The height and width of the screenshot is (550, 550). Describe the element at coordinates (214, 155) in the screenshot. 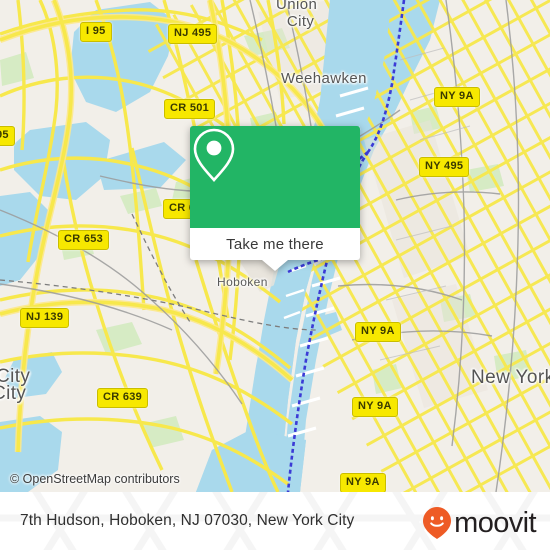

I see `map-pin-icon` at that location.